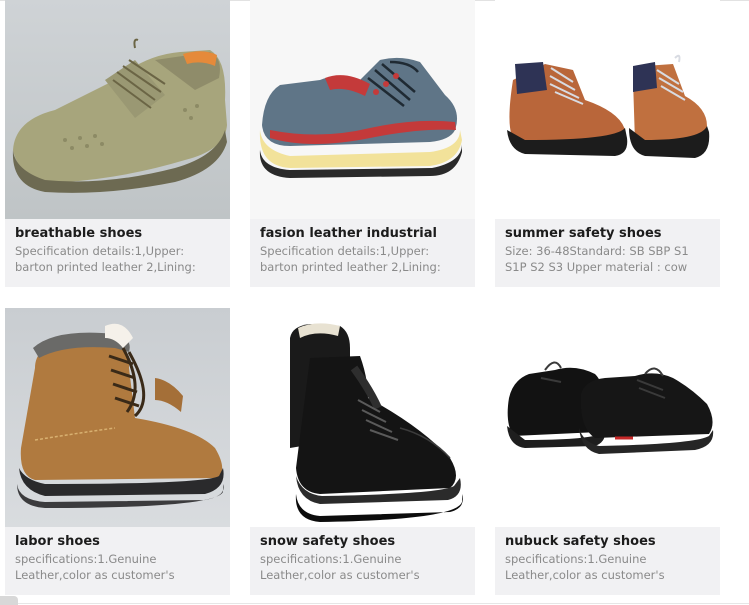 This screenshot has width=749, height=605. I want to click on product-title: snow safety shoes, so click(362, 542).